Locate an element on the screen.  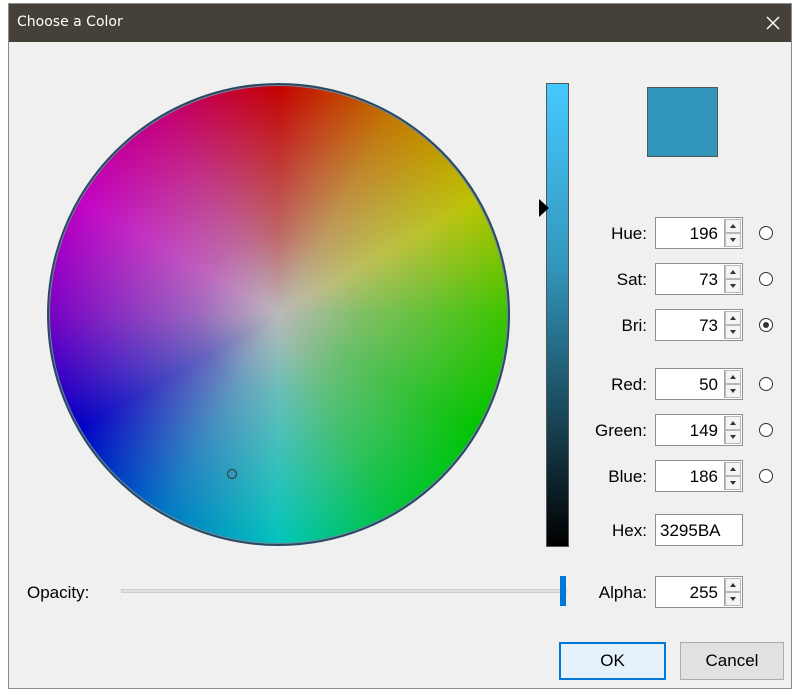
close-icon is located at coordinates (773, 23).